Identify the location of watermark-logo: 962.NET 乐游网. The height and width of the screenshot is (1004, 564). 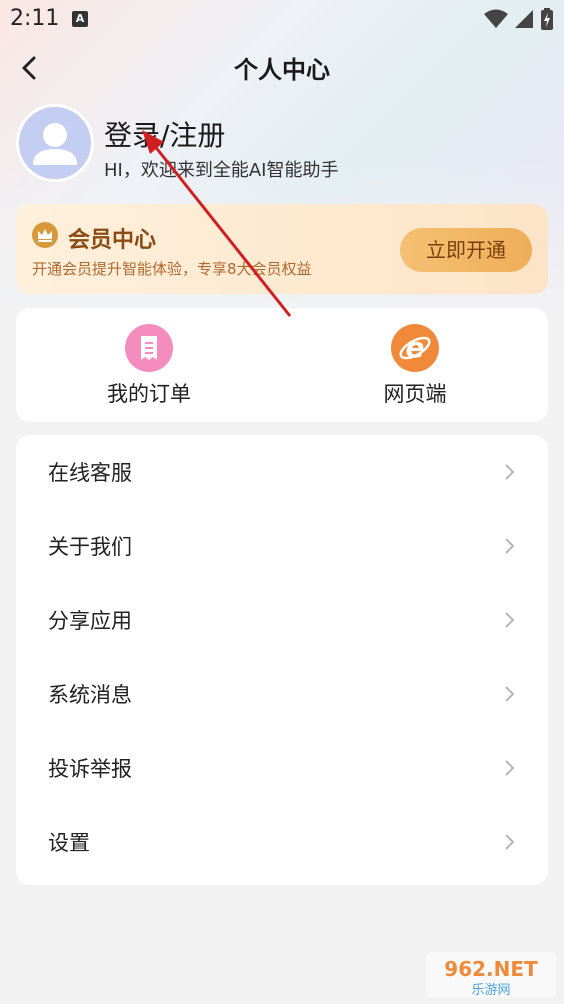
(491, 975).